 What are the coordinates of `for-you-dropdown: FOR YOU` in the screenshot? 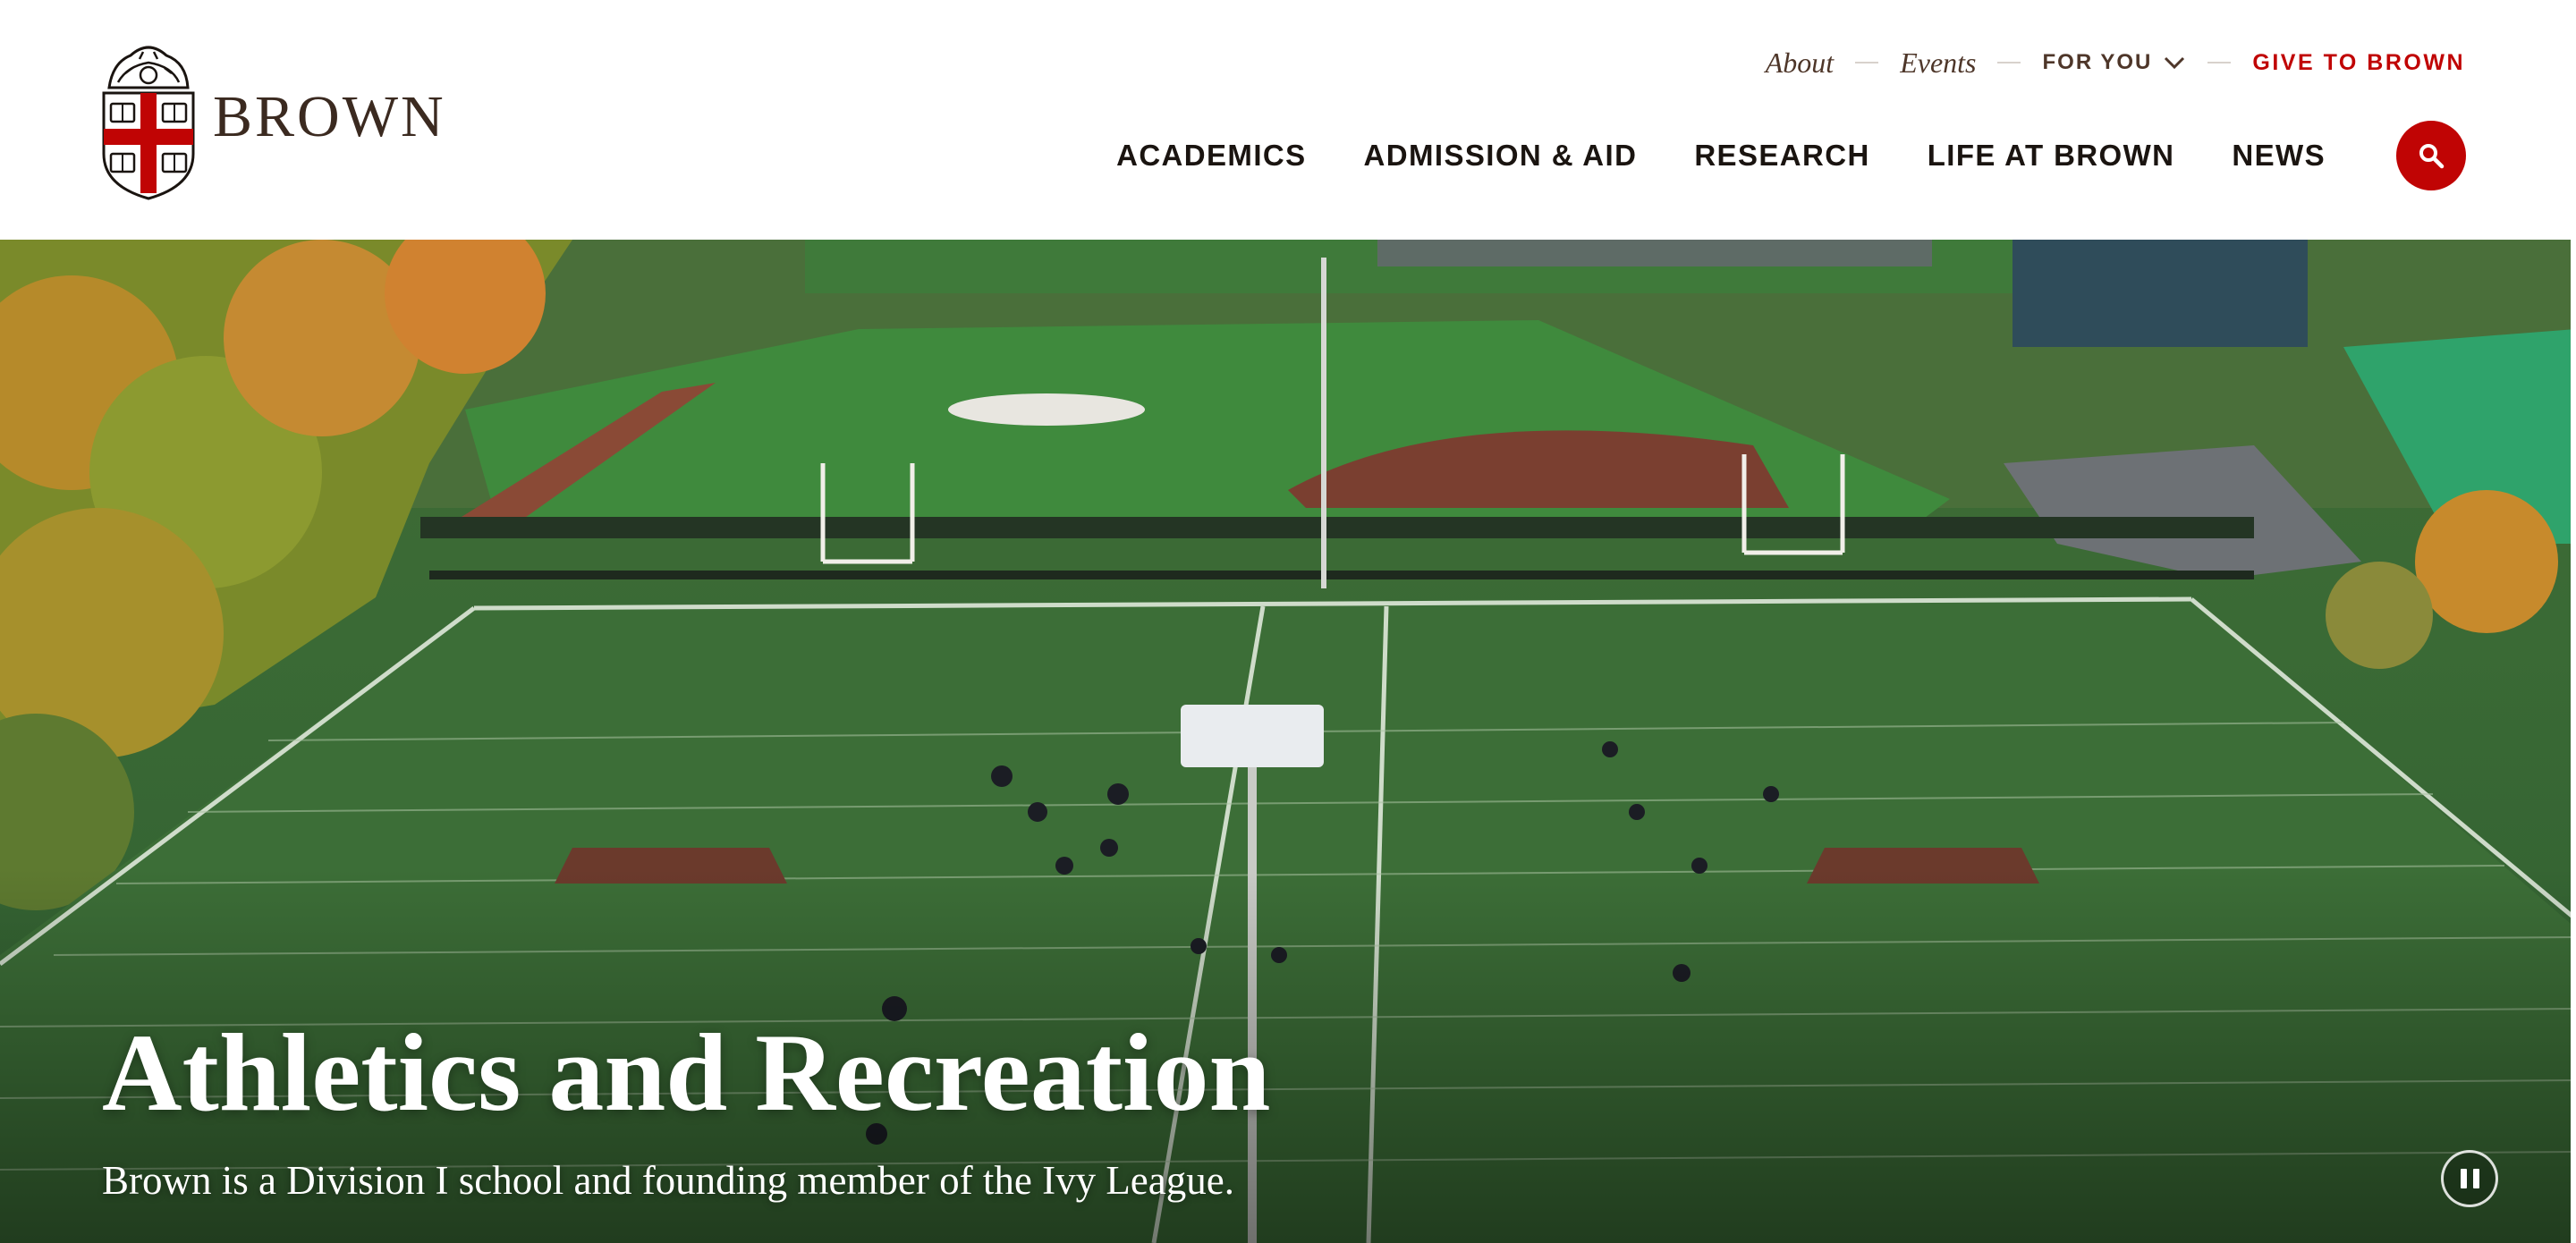 It's located at (2114, 62).